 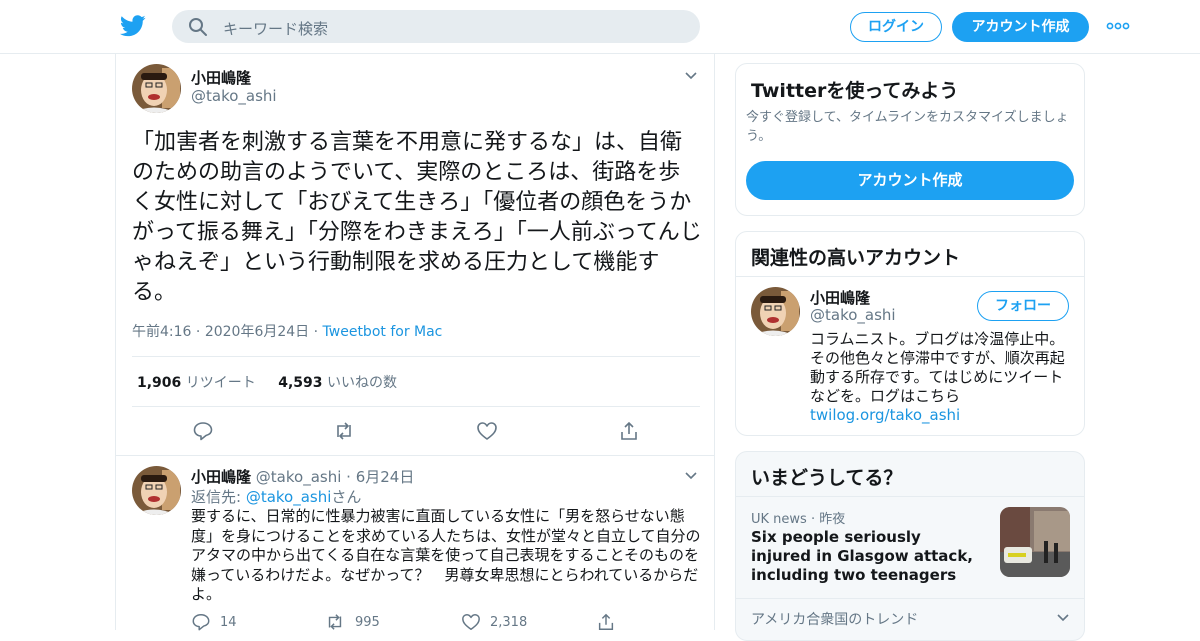 I want to click on trend-meta: UK news · 昨夜, so click(x=798, y=517).